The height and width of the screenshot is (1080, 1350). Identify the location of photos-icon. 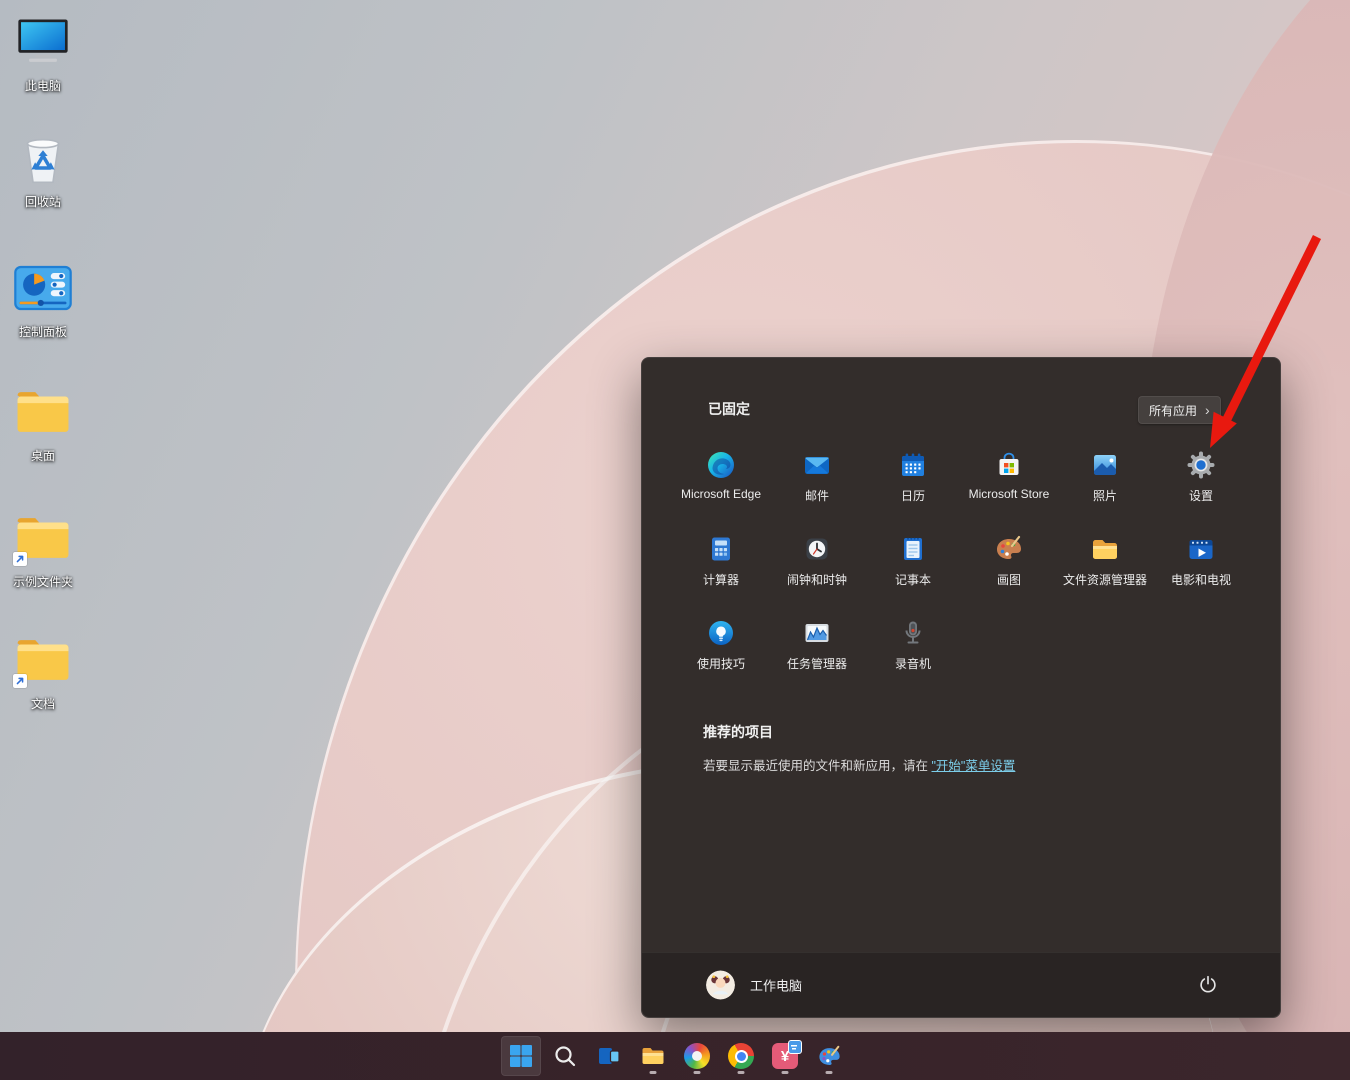
(1105, 465).